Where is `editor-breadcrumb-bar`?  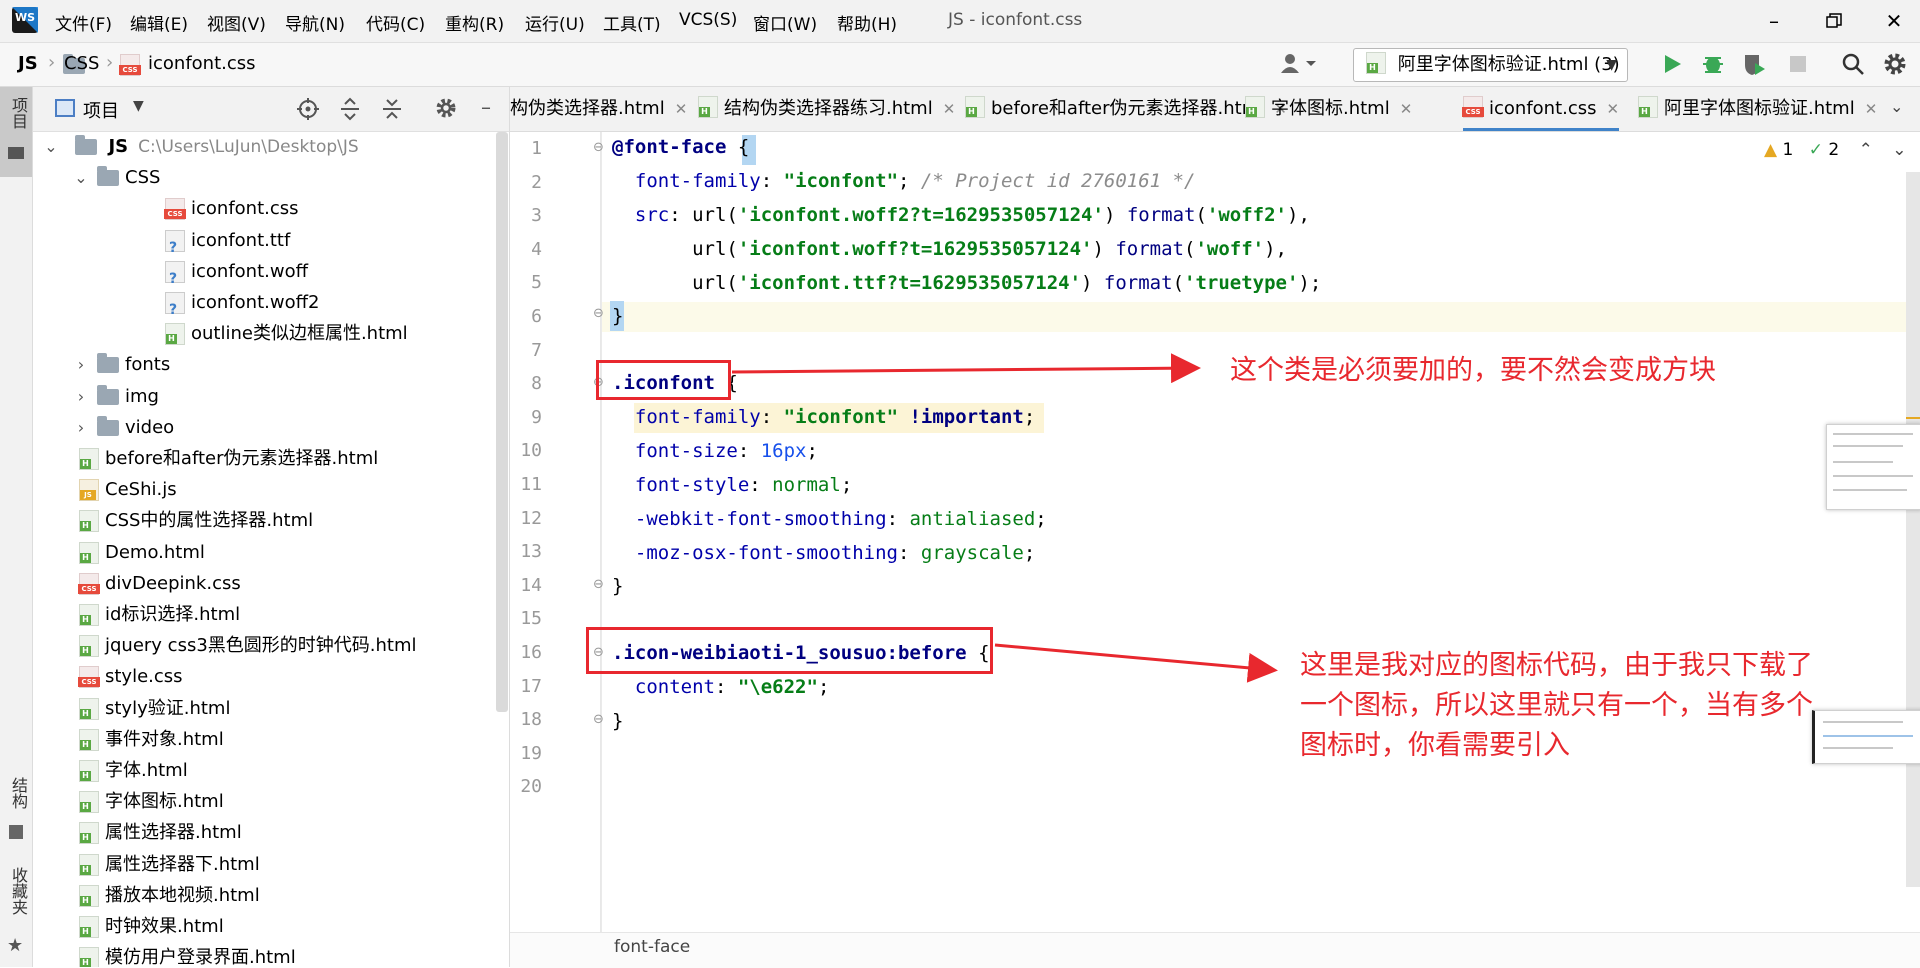
editor-breadcrumb-bar is located at coordinates (1215, 950).